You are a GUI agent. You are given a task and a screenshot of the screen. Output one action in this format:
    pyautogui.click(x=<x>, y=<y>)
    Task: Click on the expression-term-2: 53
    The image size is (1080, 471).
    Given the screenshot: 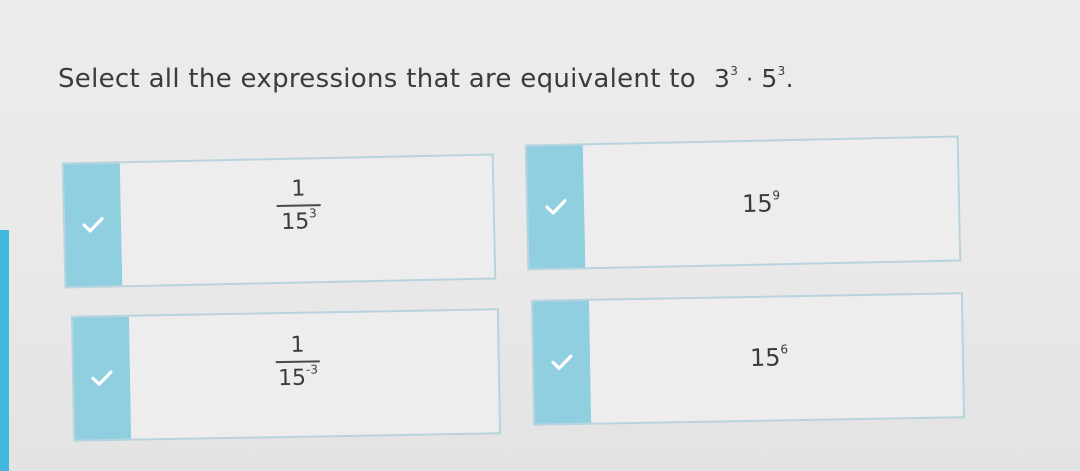 What is the action you would take?
    pyautogui.click(x=773, y=78)
    